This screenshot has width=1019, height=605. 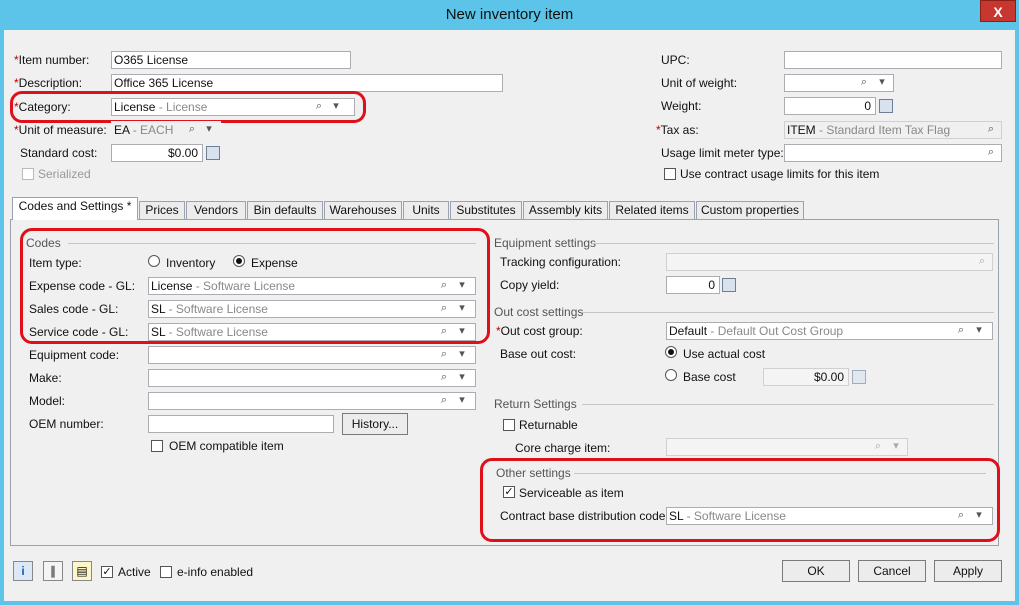 I want to click on weight-field: 0, so click(x=830, y=106).